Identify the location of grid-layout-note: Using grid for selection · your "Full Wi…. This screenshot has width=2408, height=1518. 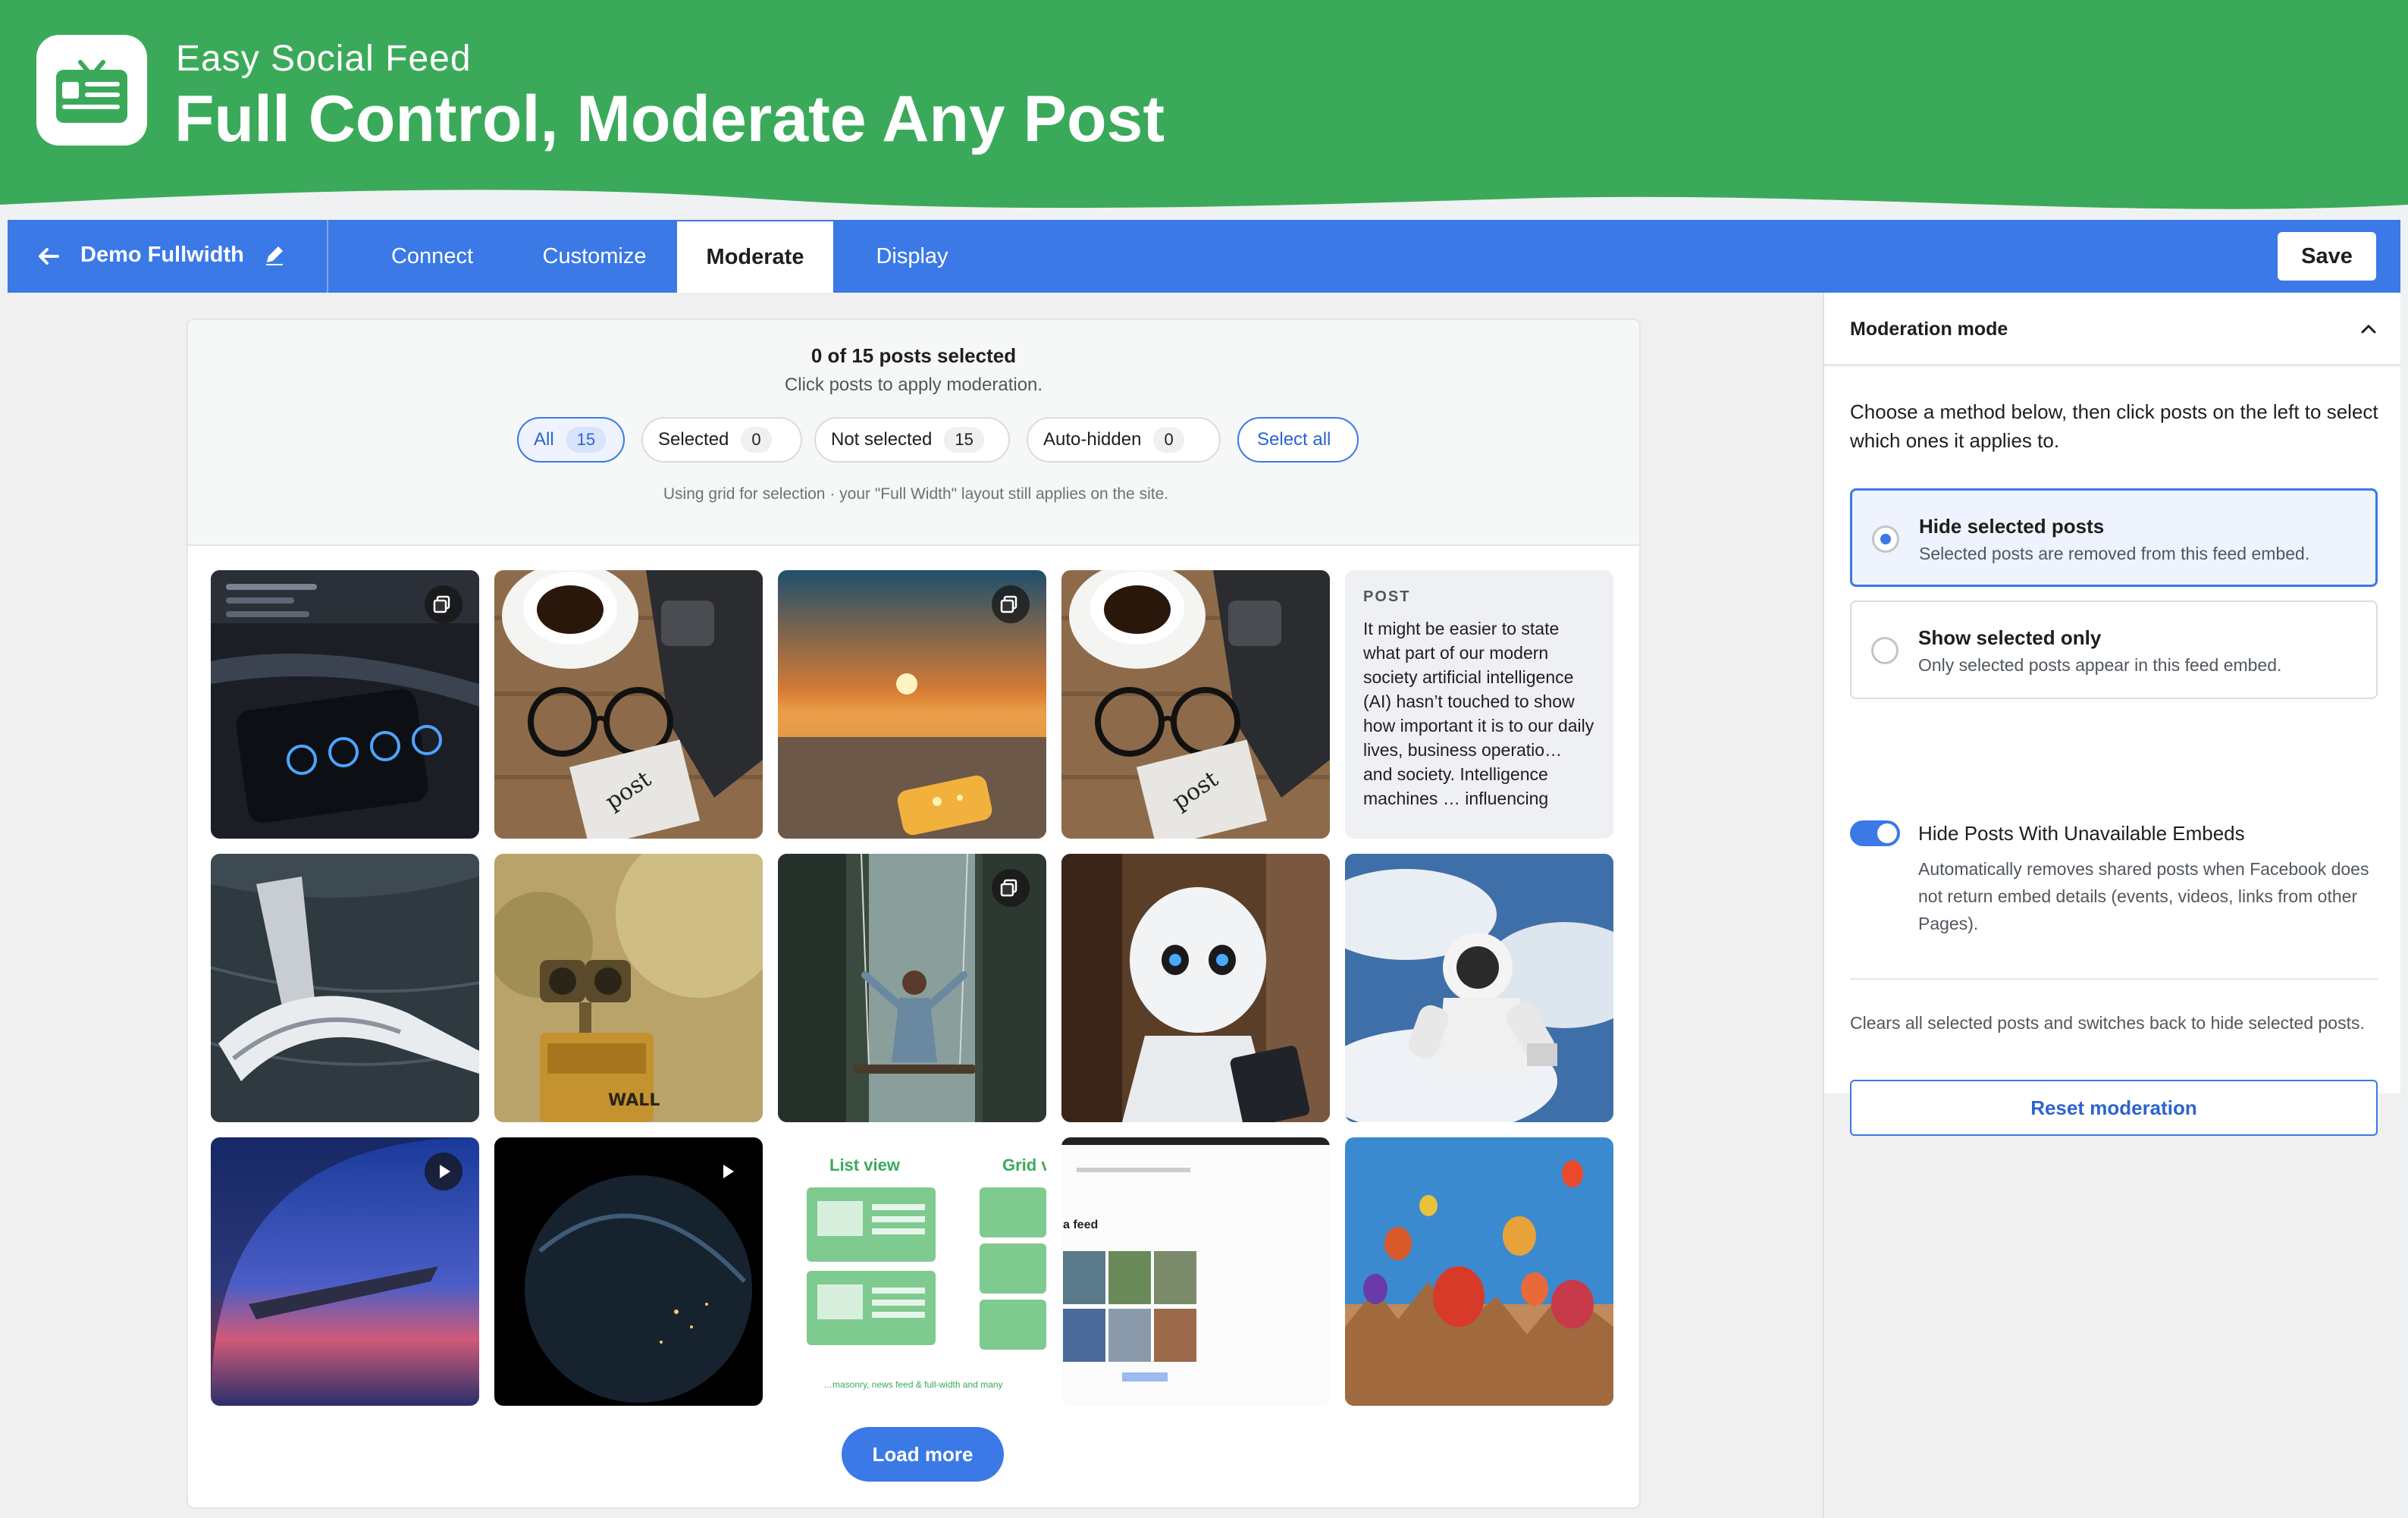
(916, 494).